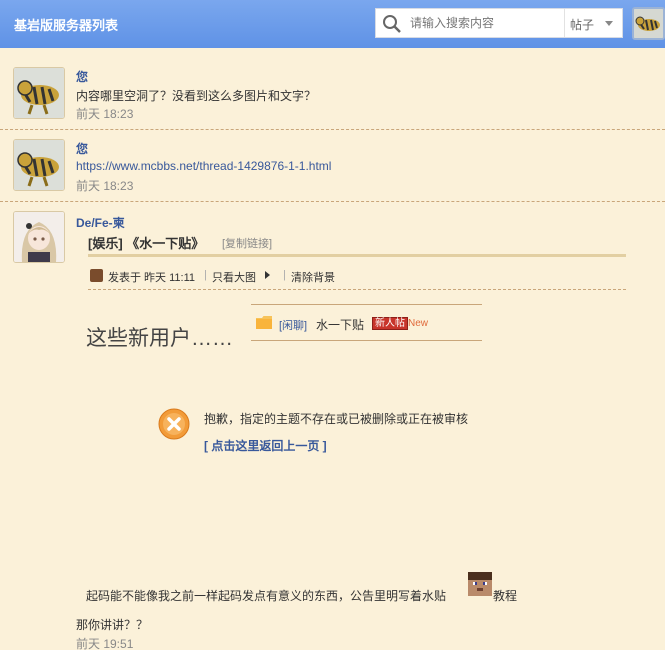 Image resolution: width=665 pixels, height=650 pixels. Describe the element at coordinates (392, 24) in the screenshot. I see `search-icon` at that location.